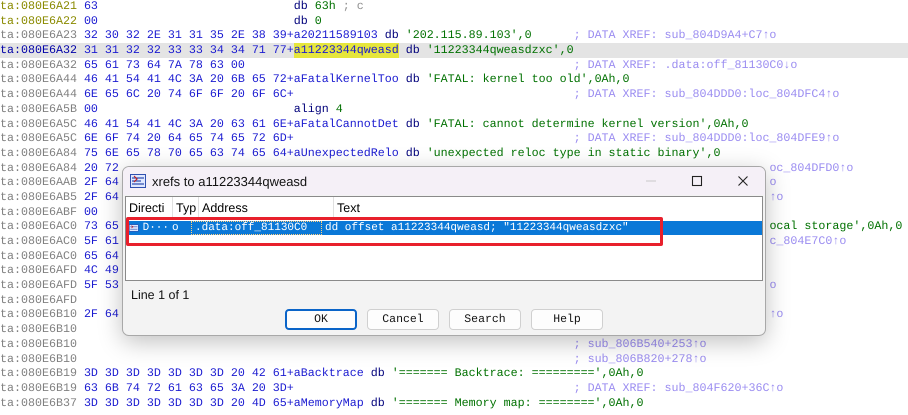 Image resolution: width=908 pixels, height=415 pixels. I want to click on address-text: ta:080E6A5B, so click(38, 109).